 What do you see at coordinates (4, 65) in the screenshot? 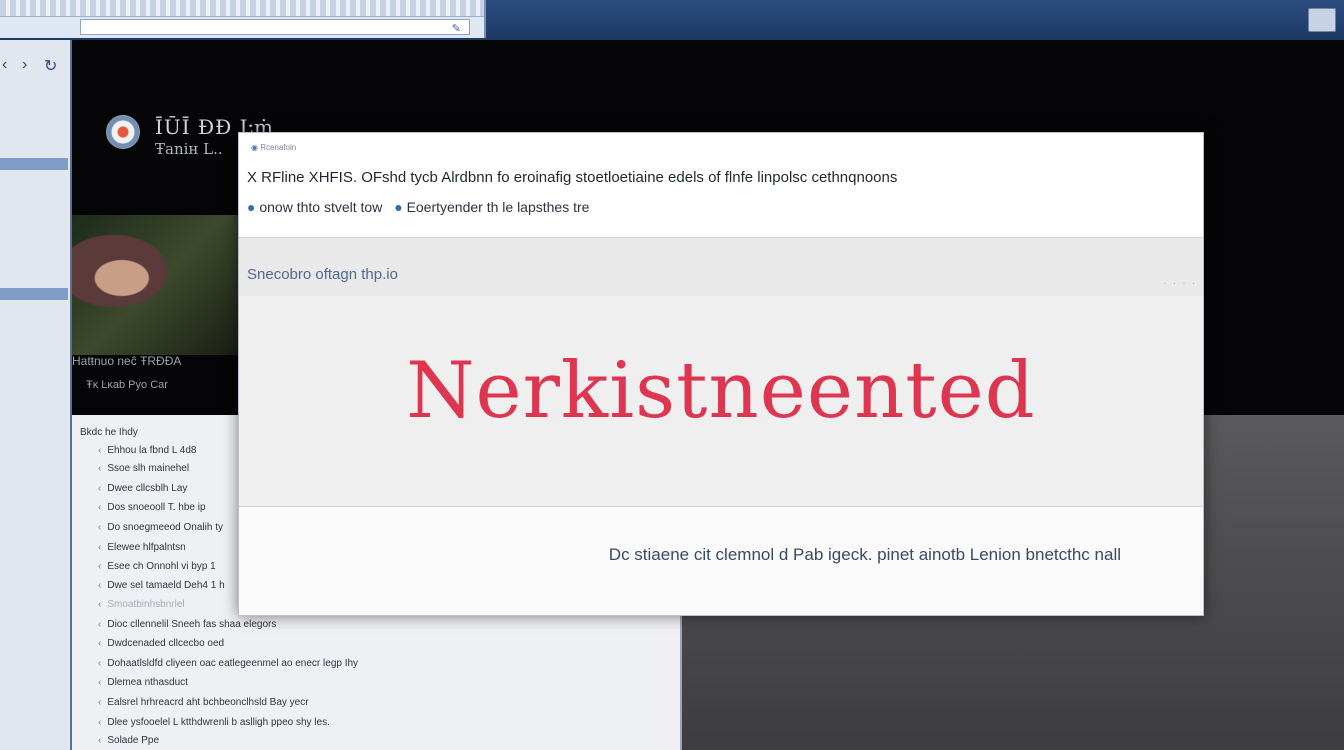
I see `back-icon: ‹` at bounding box center [4, 65].